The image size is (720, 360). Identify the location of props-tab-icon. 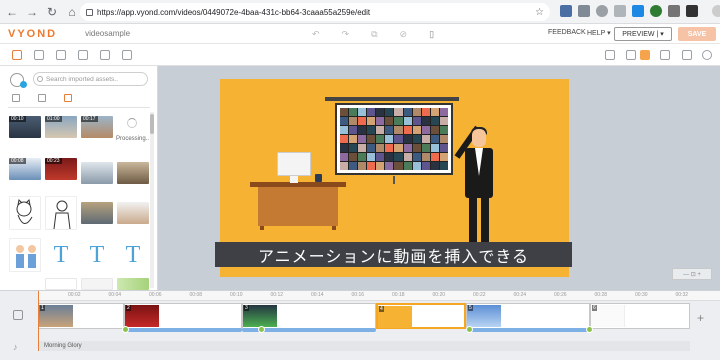
(61, 55).